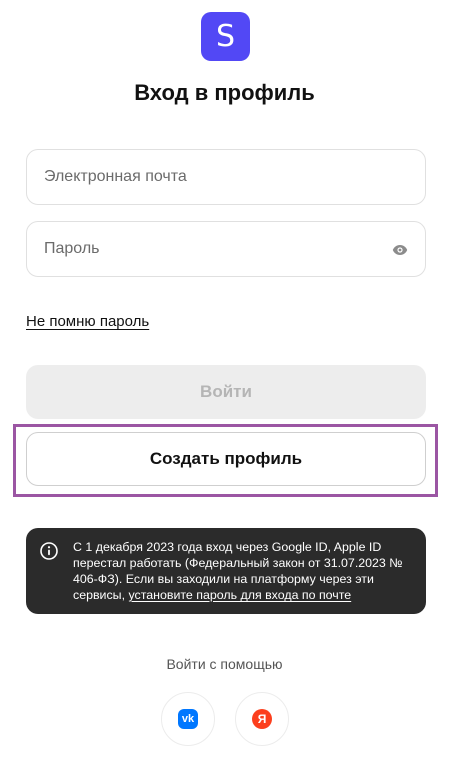 The height and width of the screenshot is (763, 449). What do you see at coordinates (226, 459) in the screenshot?
I see `create-profile-button: Создать профиль` at bounding box center [226, 459].